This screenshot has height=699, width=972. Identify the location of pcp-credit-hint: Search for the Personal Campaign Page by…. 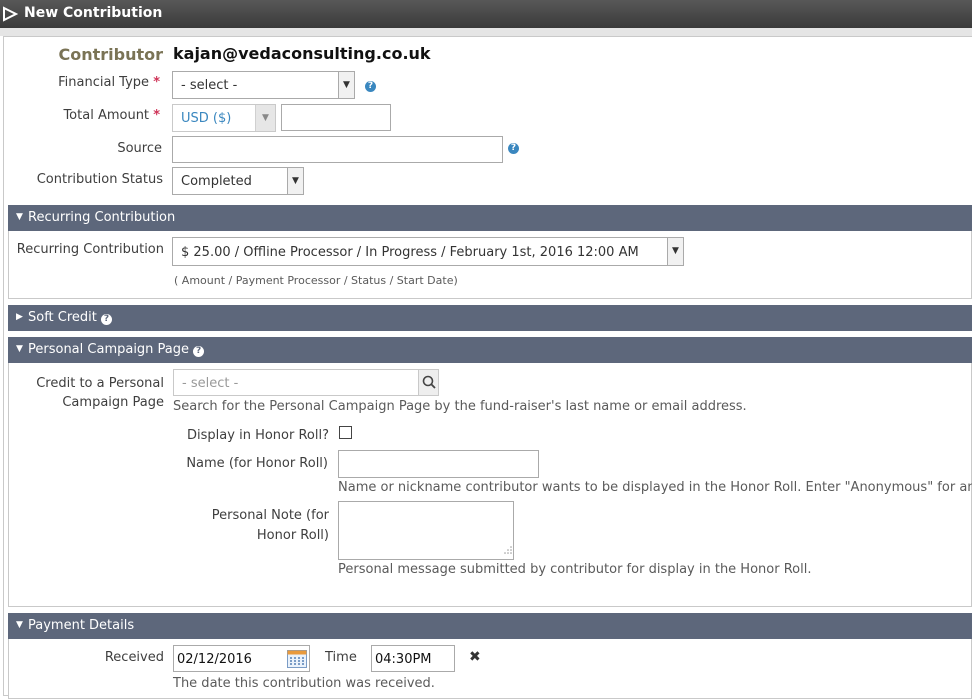
(460, 406).